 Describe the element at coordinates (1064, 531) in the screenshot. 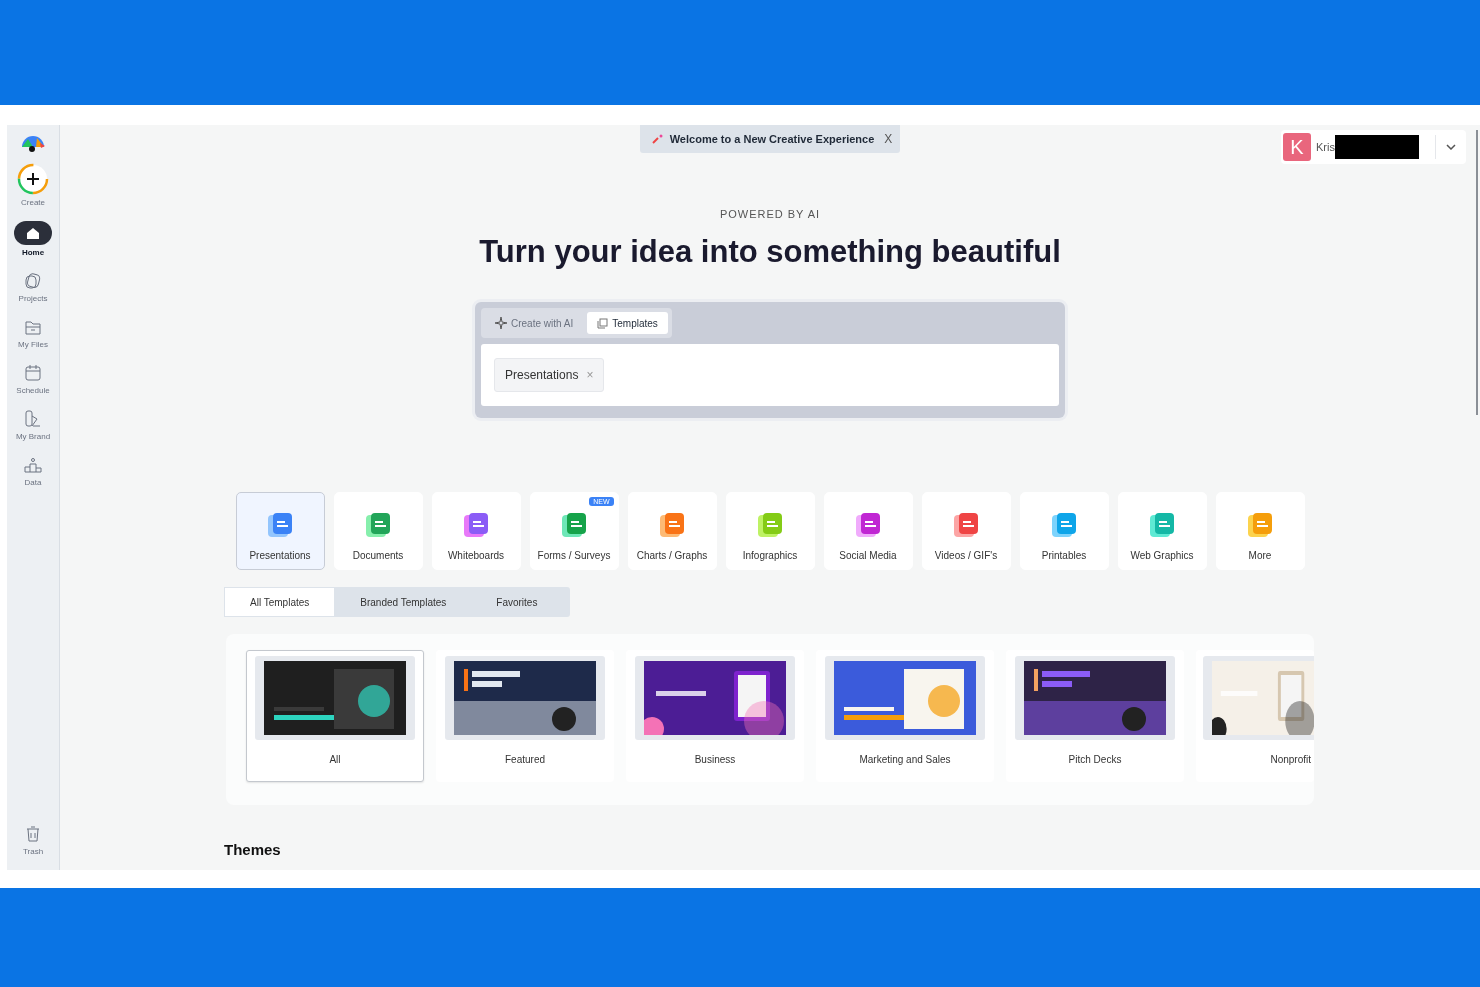

I see `category-tile: Printables` at that location.